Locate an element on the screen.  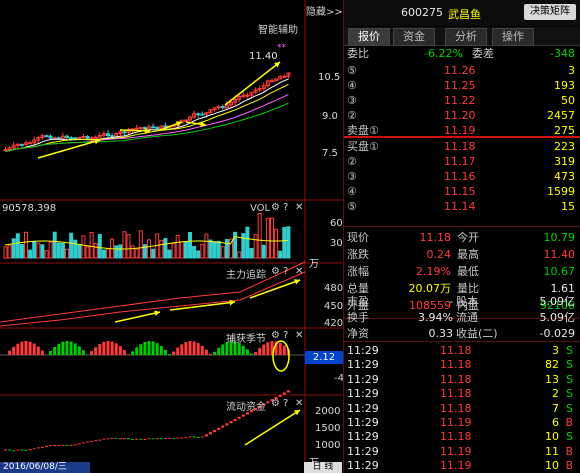
panel2-scale-2: 450 is located at coordinates (334, 306).